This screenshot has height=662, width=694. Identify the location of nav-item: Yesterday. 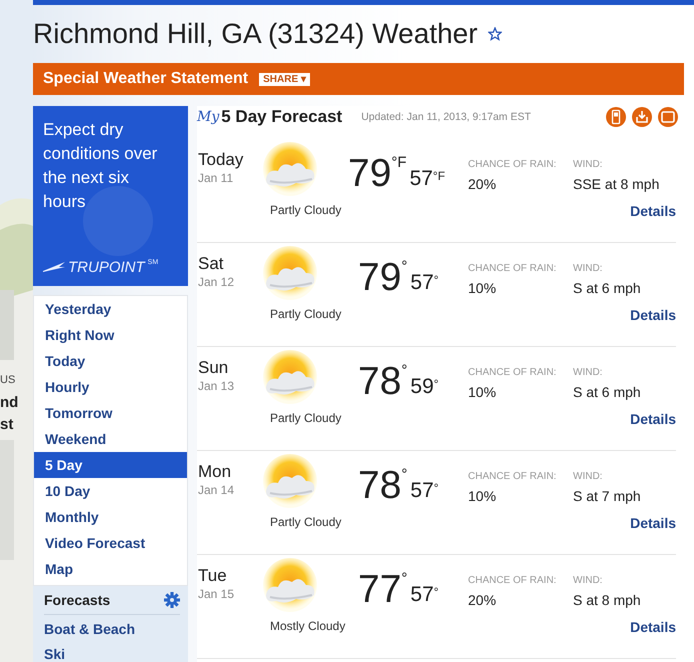
(110, 309).